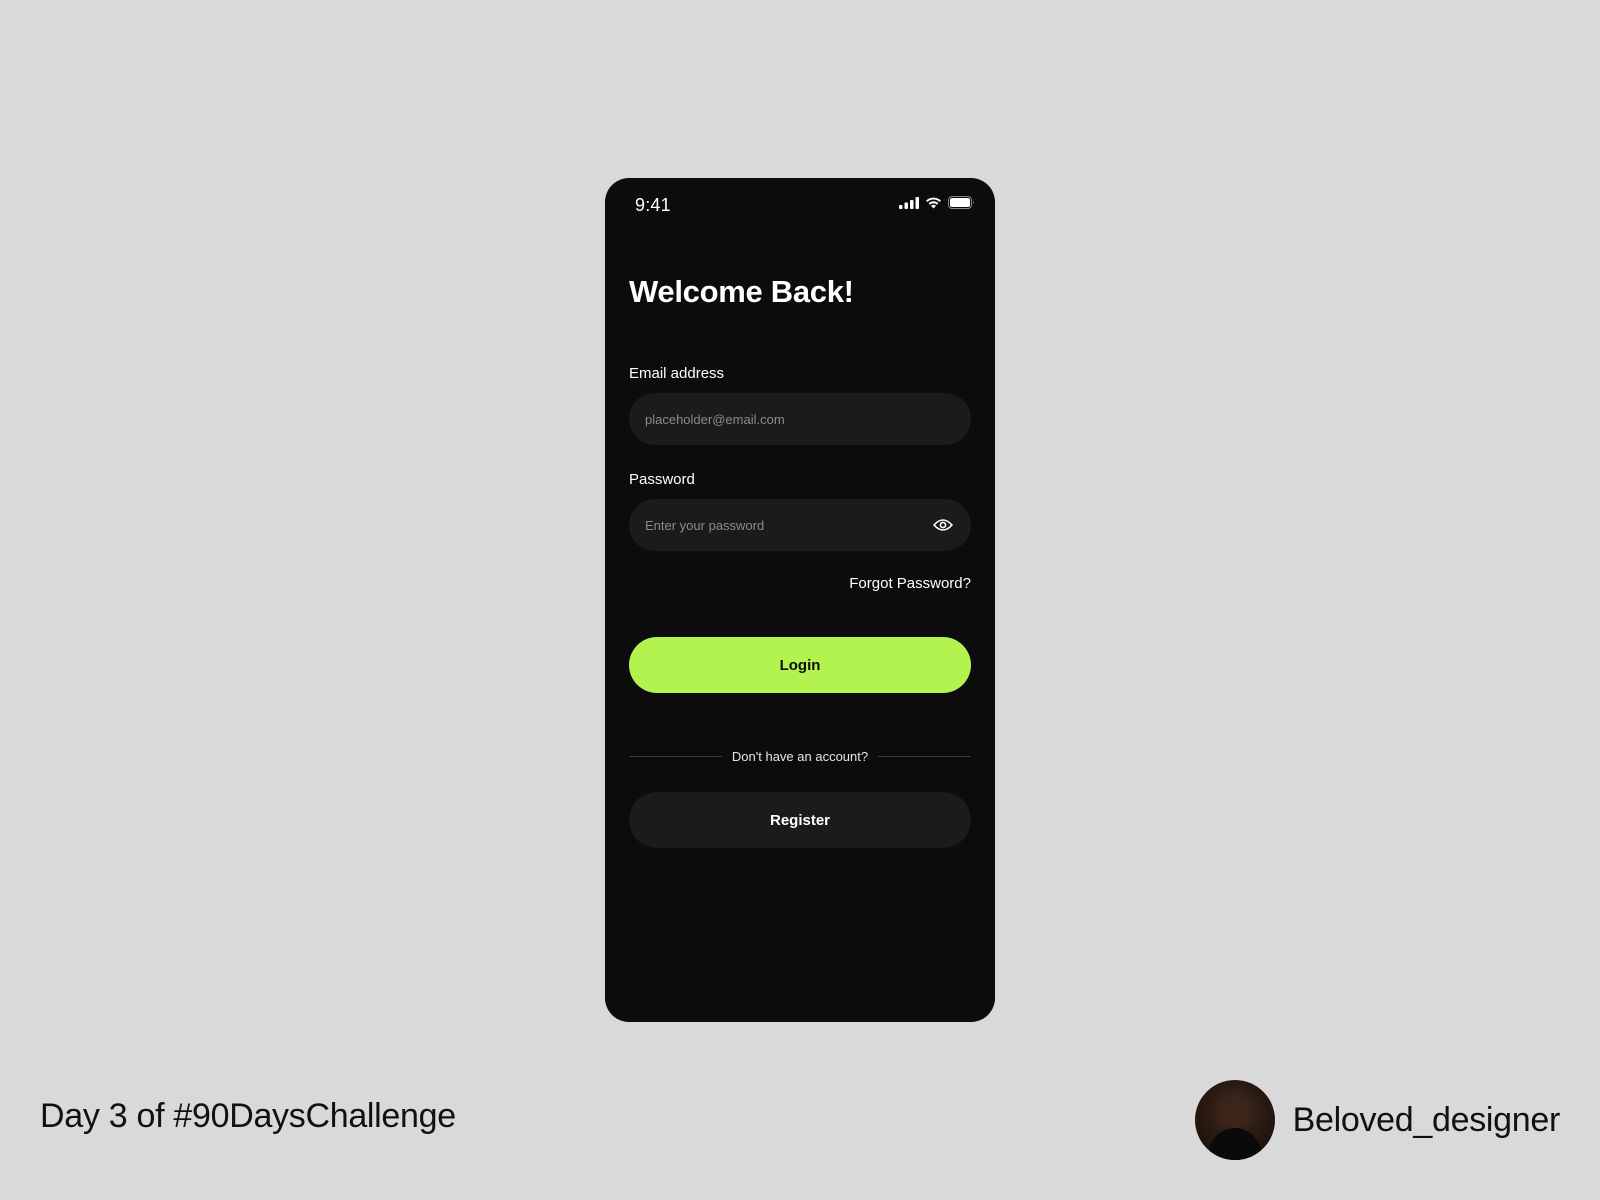 This screenshot has width=1600, height=1200. I want to click on designer-credit: Beloved_designer, so click(1377, 1120).